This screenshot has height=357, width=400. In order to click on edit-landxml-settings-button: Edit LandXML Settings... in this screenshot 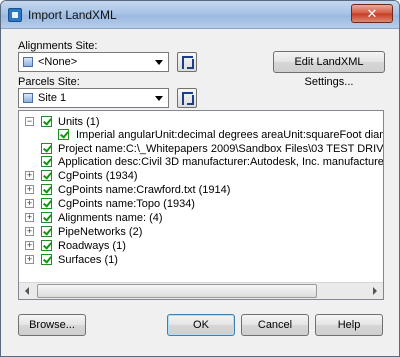, I will do `click(329, 69)`.